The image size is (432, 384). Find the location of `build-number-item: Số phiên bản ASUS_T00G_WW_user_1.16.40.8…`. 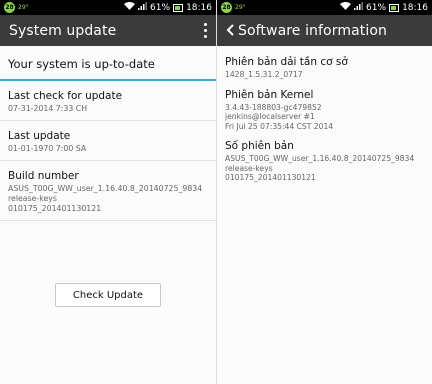

build-number-item: Số phiên bản ASUS_T00G_WW_user_1.16.40.8… is located at coordinates (324, 160).